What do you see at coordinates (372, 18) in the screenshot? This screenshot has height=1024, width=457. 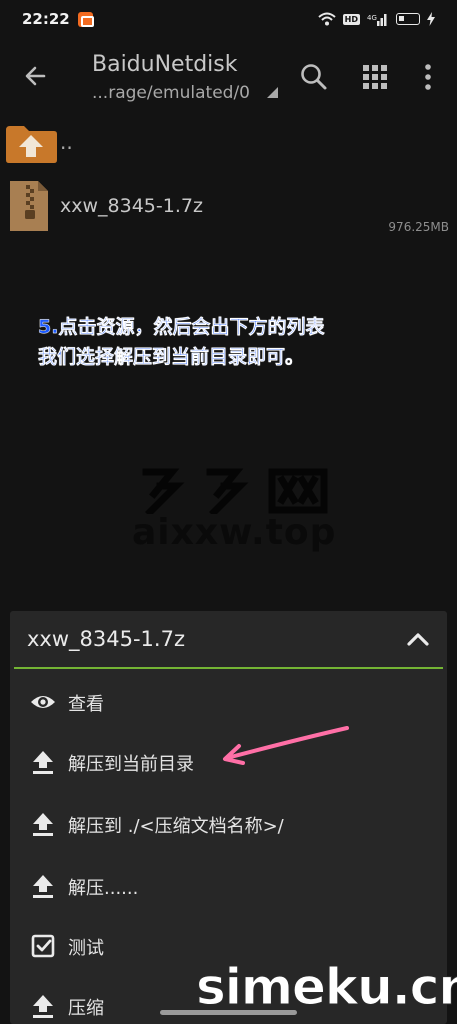 I see `svg-text: 4G` at bounding box center [372, 18].